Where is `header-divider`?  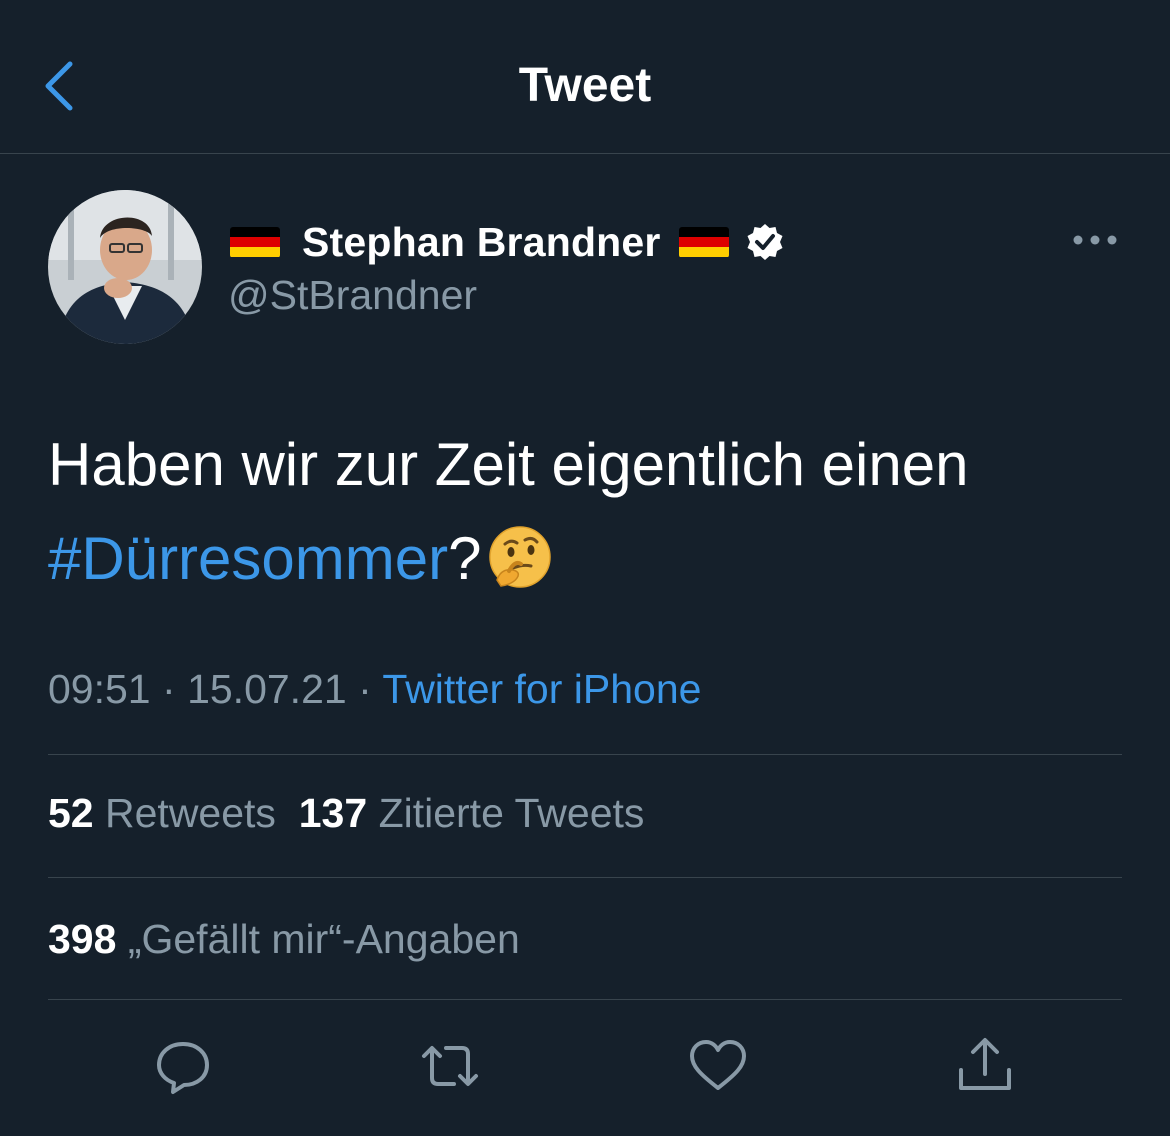
header-divider is located at coordinates (585, 153).